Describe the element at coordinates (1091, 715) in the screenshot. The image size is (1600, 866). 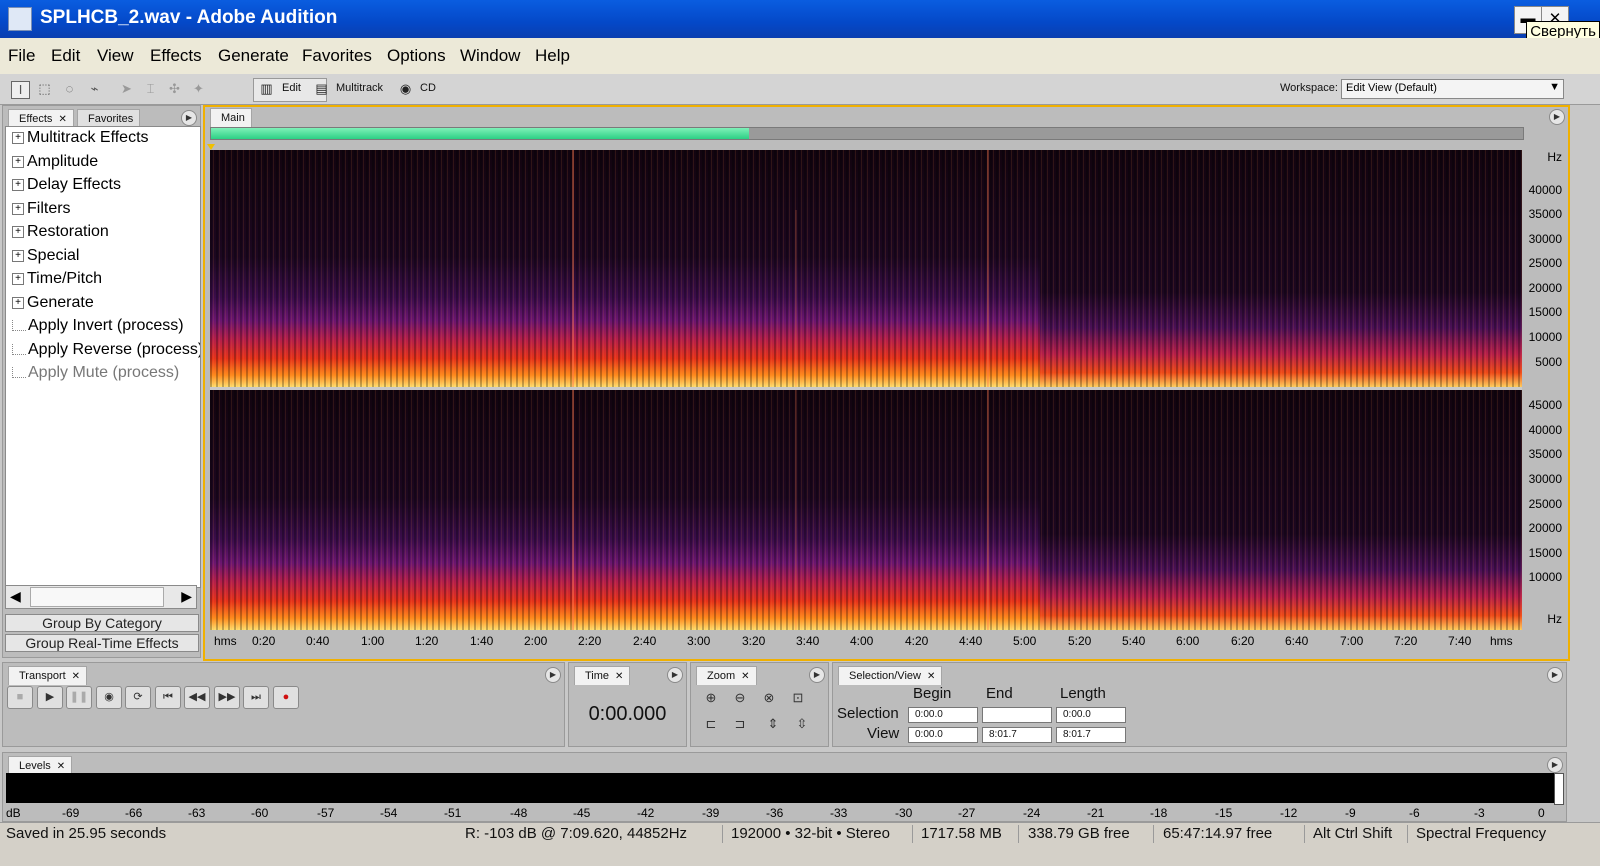
I see `selection-length-field: 0:00.0` at that location.